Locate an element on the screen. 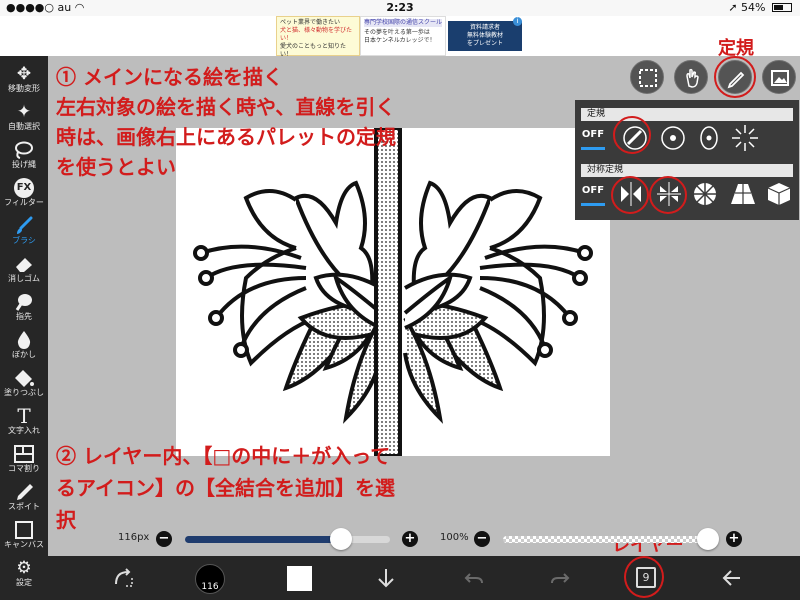 The height and width of the screenshot is (600, 800). ad-text: をプレゼント is located at coordinates (484, 43).